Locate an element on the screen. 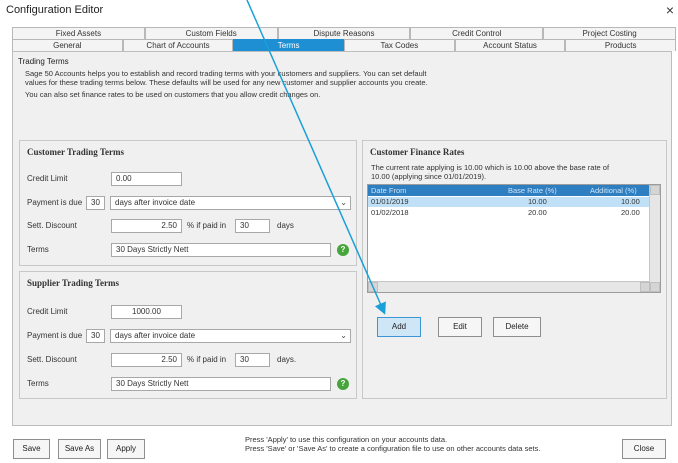  annotation-arrow is located at coordinates (316, 157).